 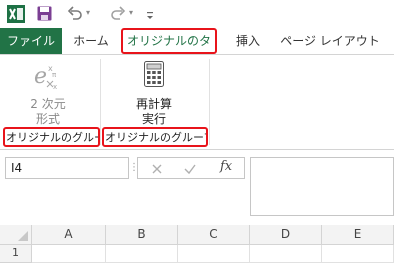 I want to click on equation-icon: e x π x, so click(x=47, y=77).